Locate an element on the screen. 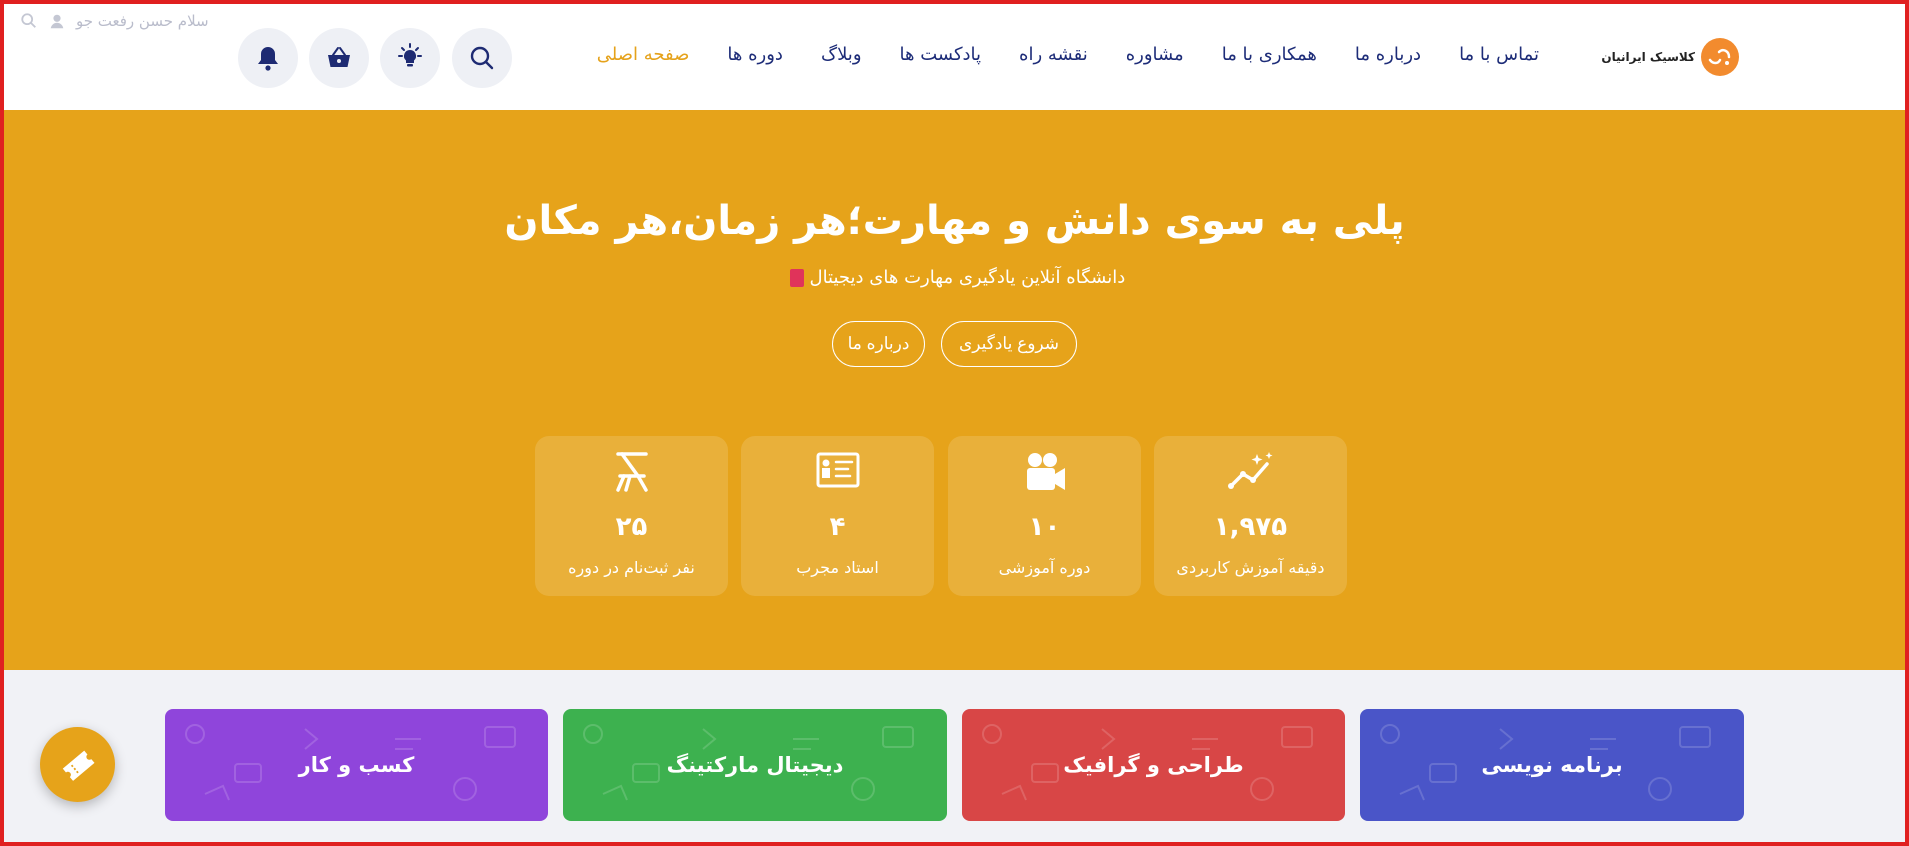  cart-button is located at coordinates (339, 58).